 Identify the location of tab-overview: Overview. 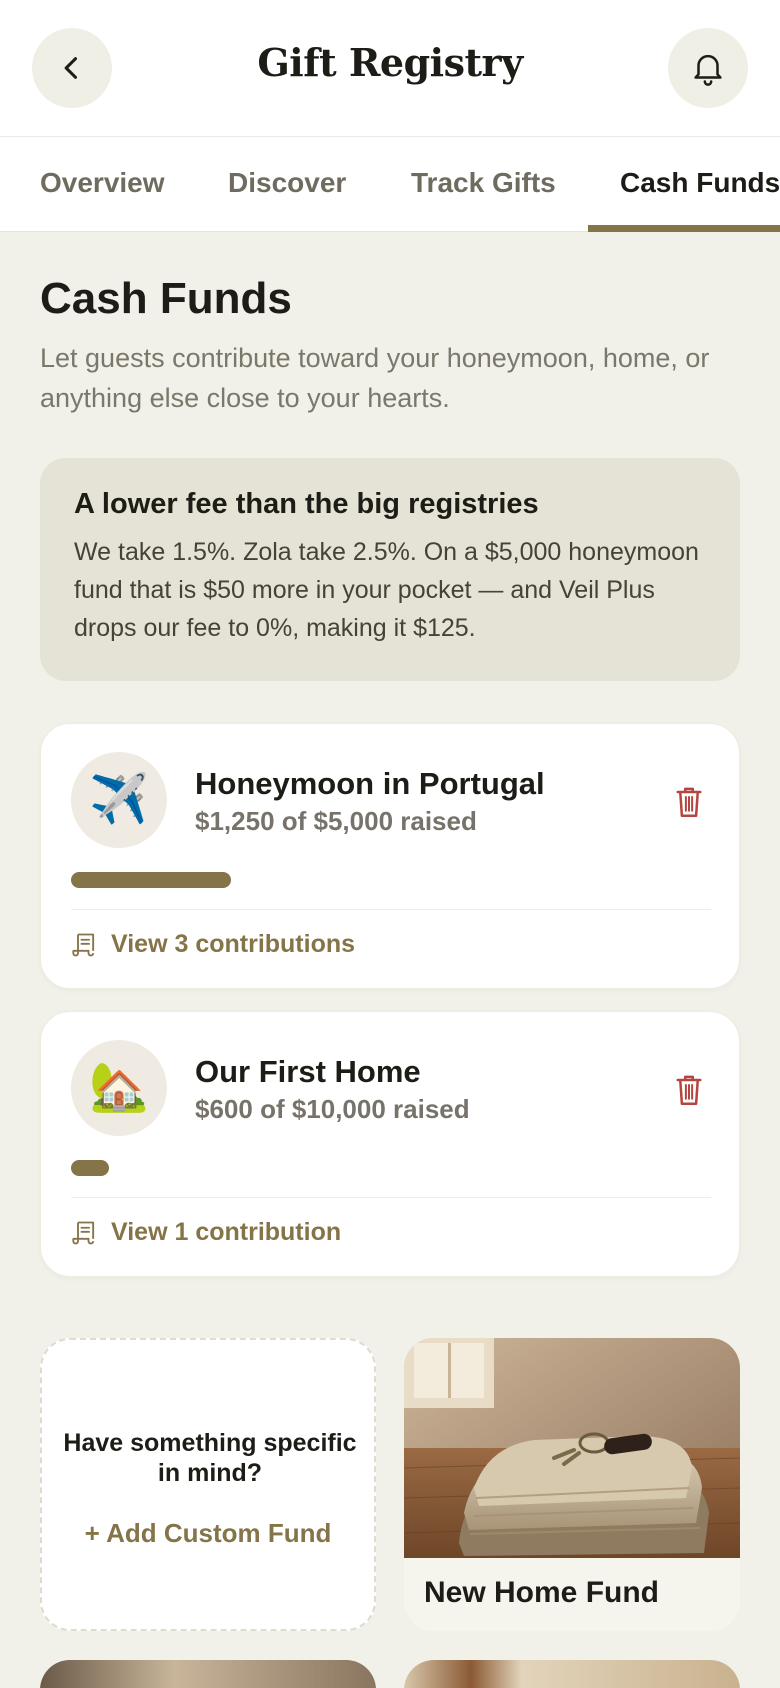
(102, 183).